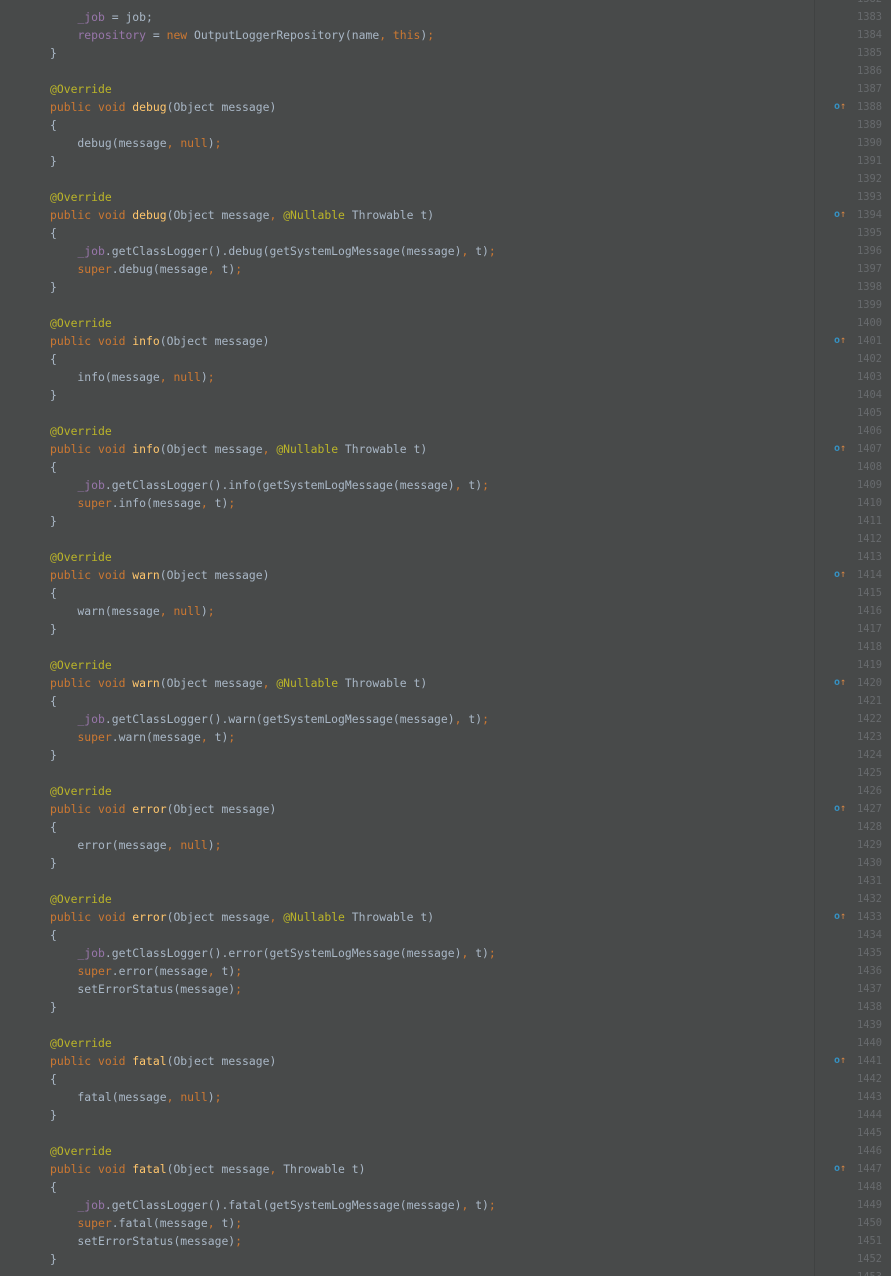  I want to click on code-token: .fatal(message, so click(159, 1223).